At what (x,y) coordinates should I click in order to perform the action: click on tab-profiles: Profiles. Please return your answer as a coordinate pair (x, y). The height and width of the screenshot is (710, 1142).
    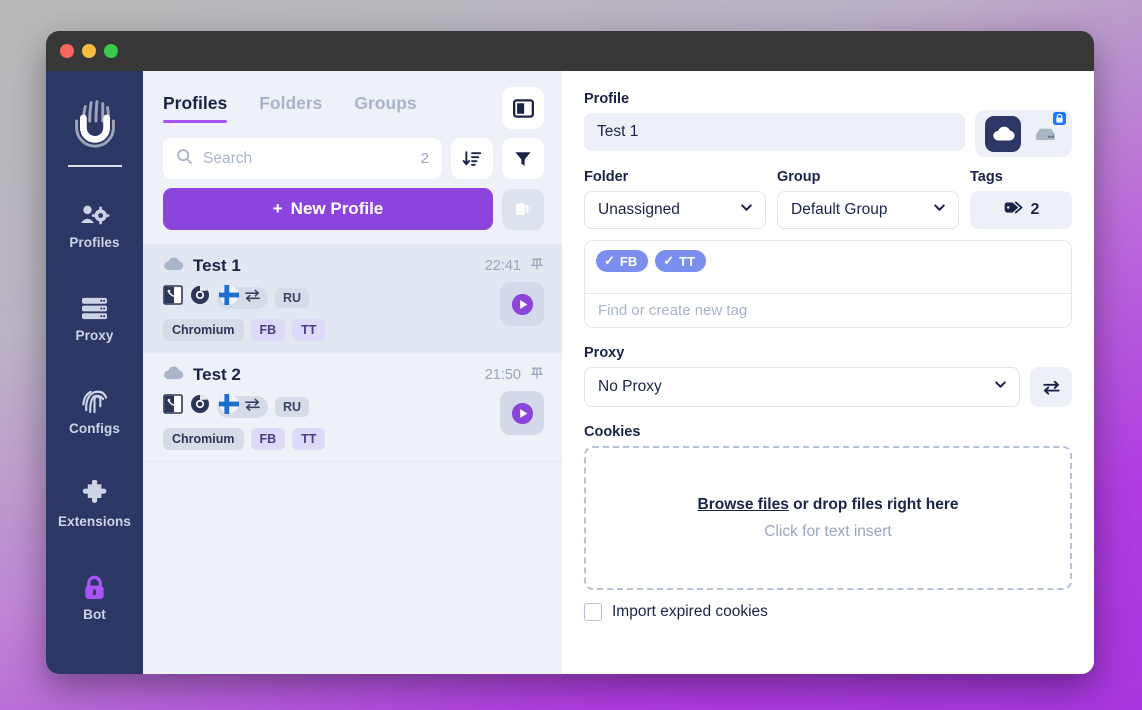
    Looking at the image, I should click on (195, 108).